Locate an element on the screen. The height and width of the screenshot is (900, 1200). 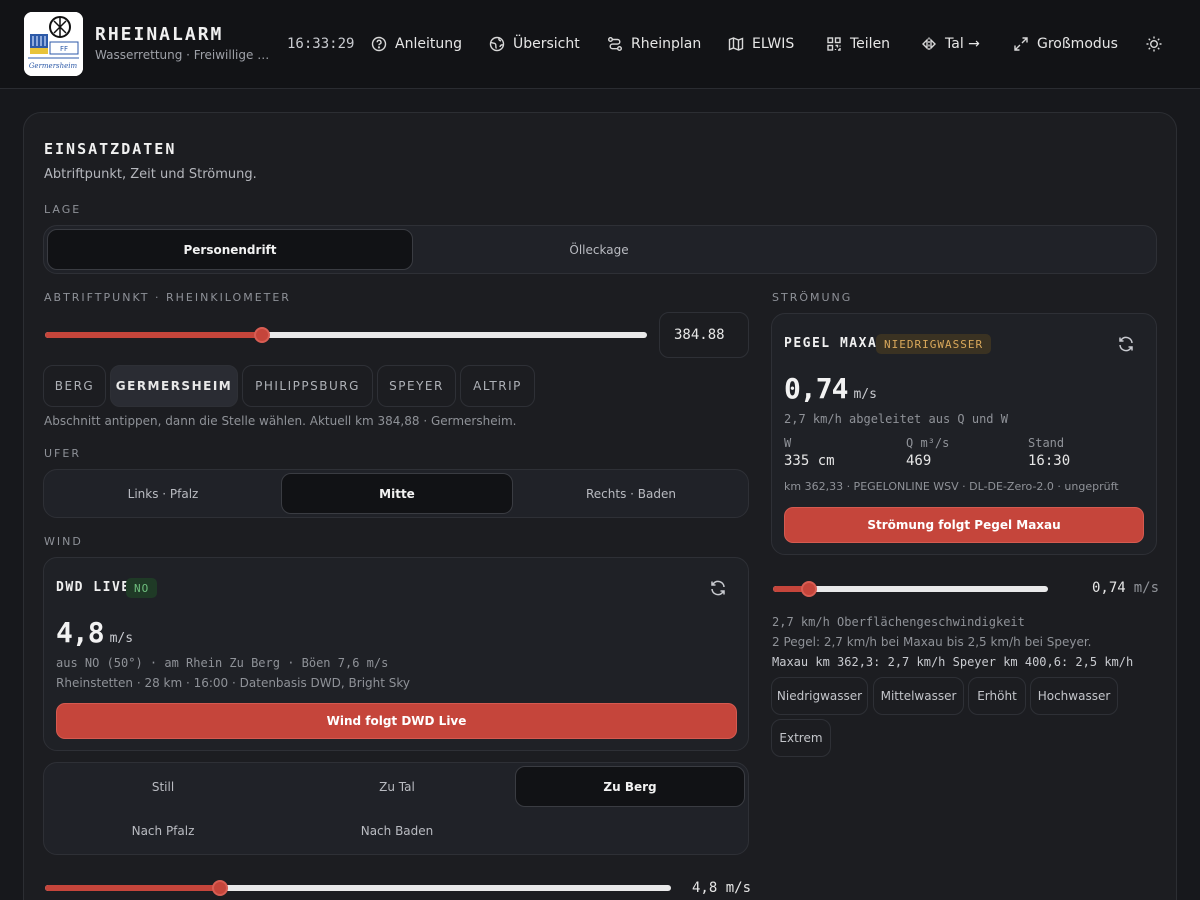
stroemung-label: STRÖMUNG is located at coordinates (812, 297).